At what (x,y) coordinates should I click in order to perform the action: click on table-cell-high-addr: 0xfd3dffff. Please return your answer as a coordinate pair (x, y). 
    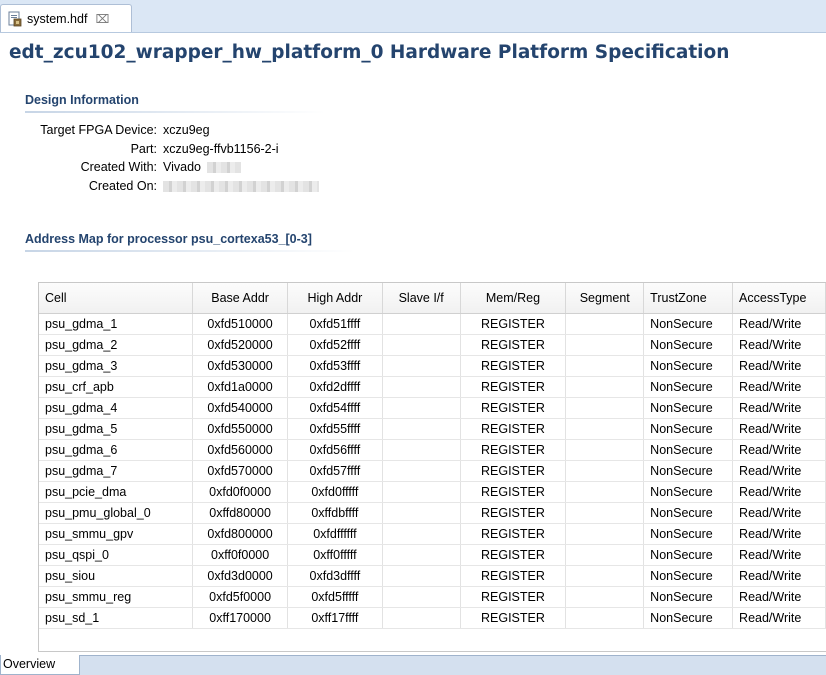
    Looking at the image, I should click on (335, 576).